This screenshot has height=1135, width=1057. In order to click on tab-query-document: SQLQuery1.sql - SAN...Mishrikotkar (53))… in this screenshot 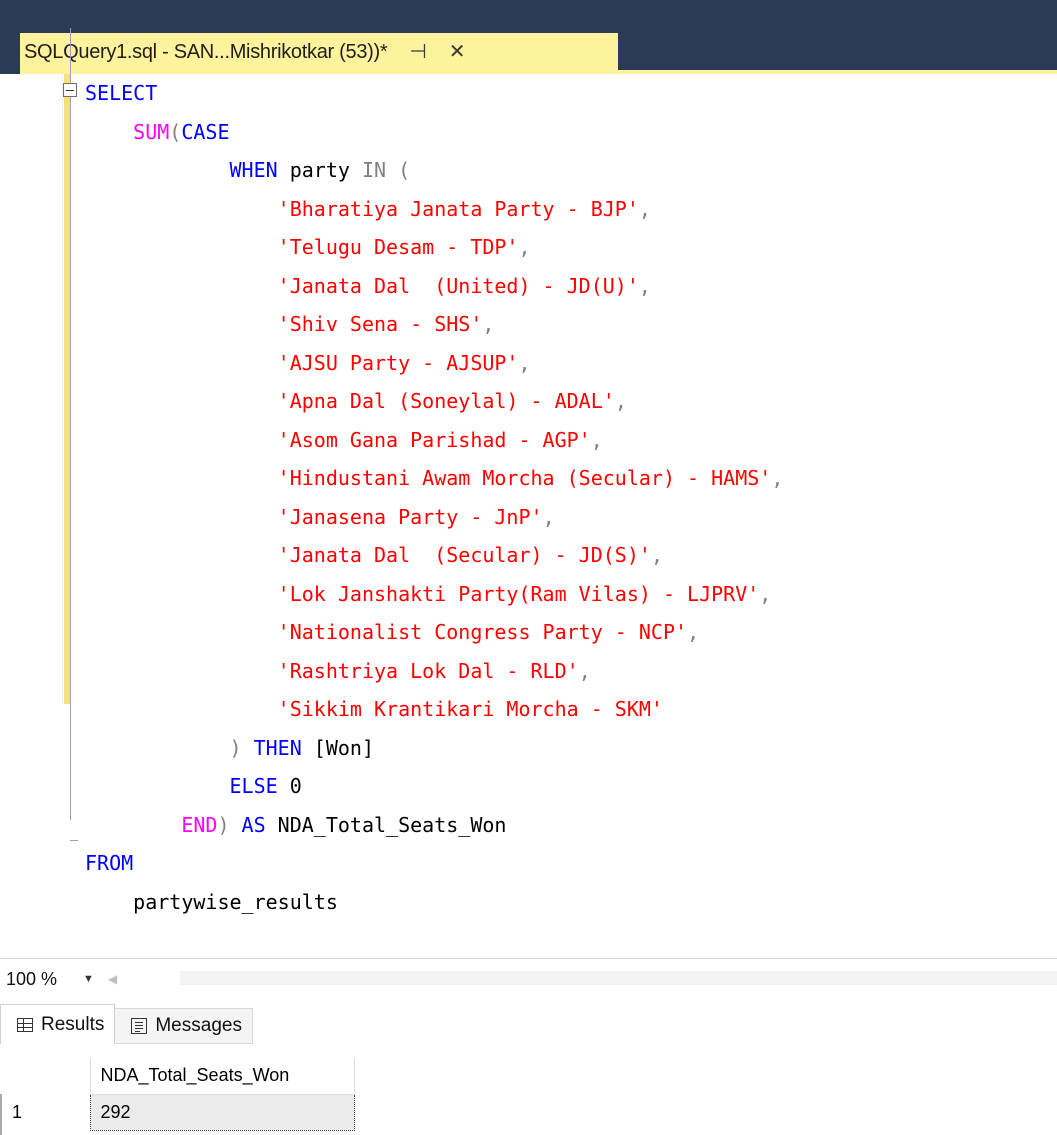, I will do `click(319, 52)`.